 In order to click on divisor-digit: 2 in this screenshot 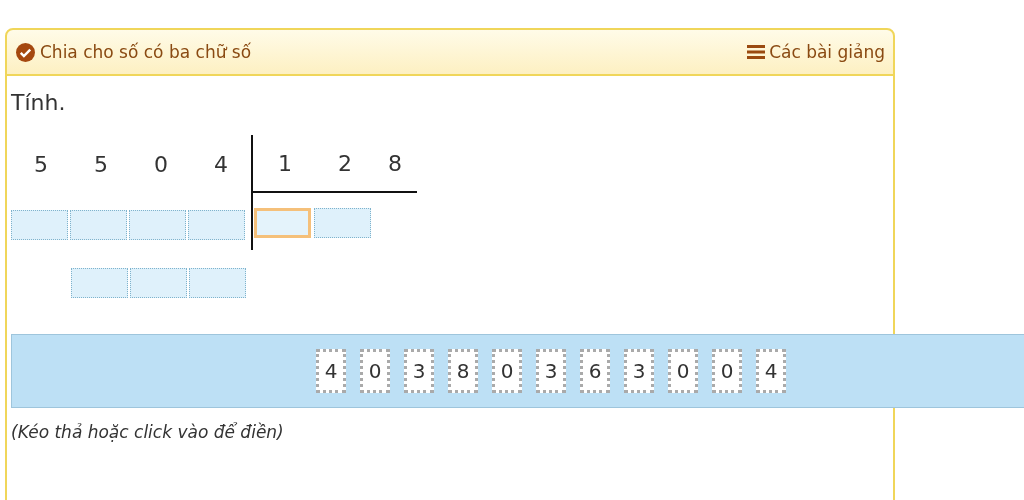, I will do `click(345, 163)`.